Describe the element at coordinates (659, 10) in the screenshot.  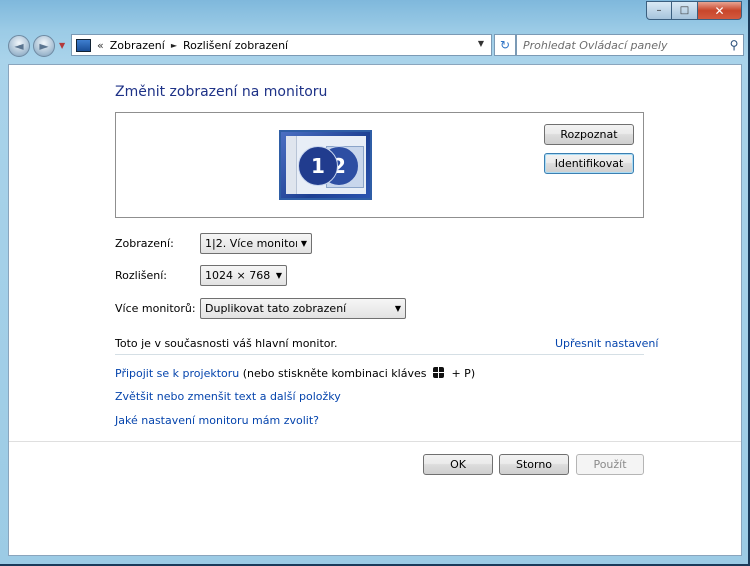
I see `minimize-button: –` at that location.